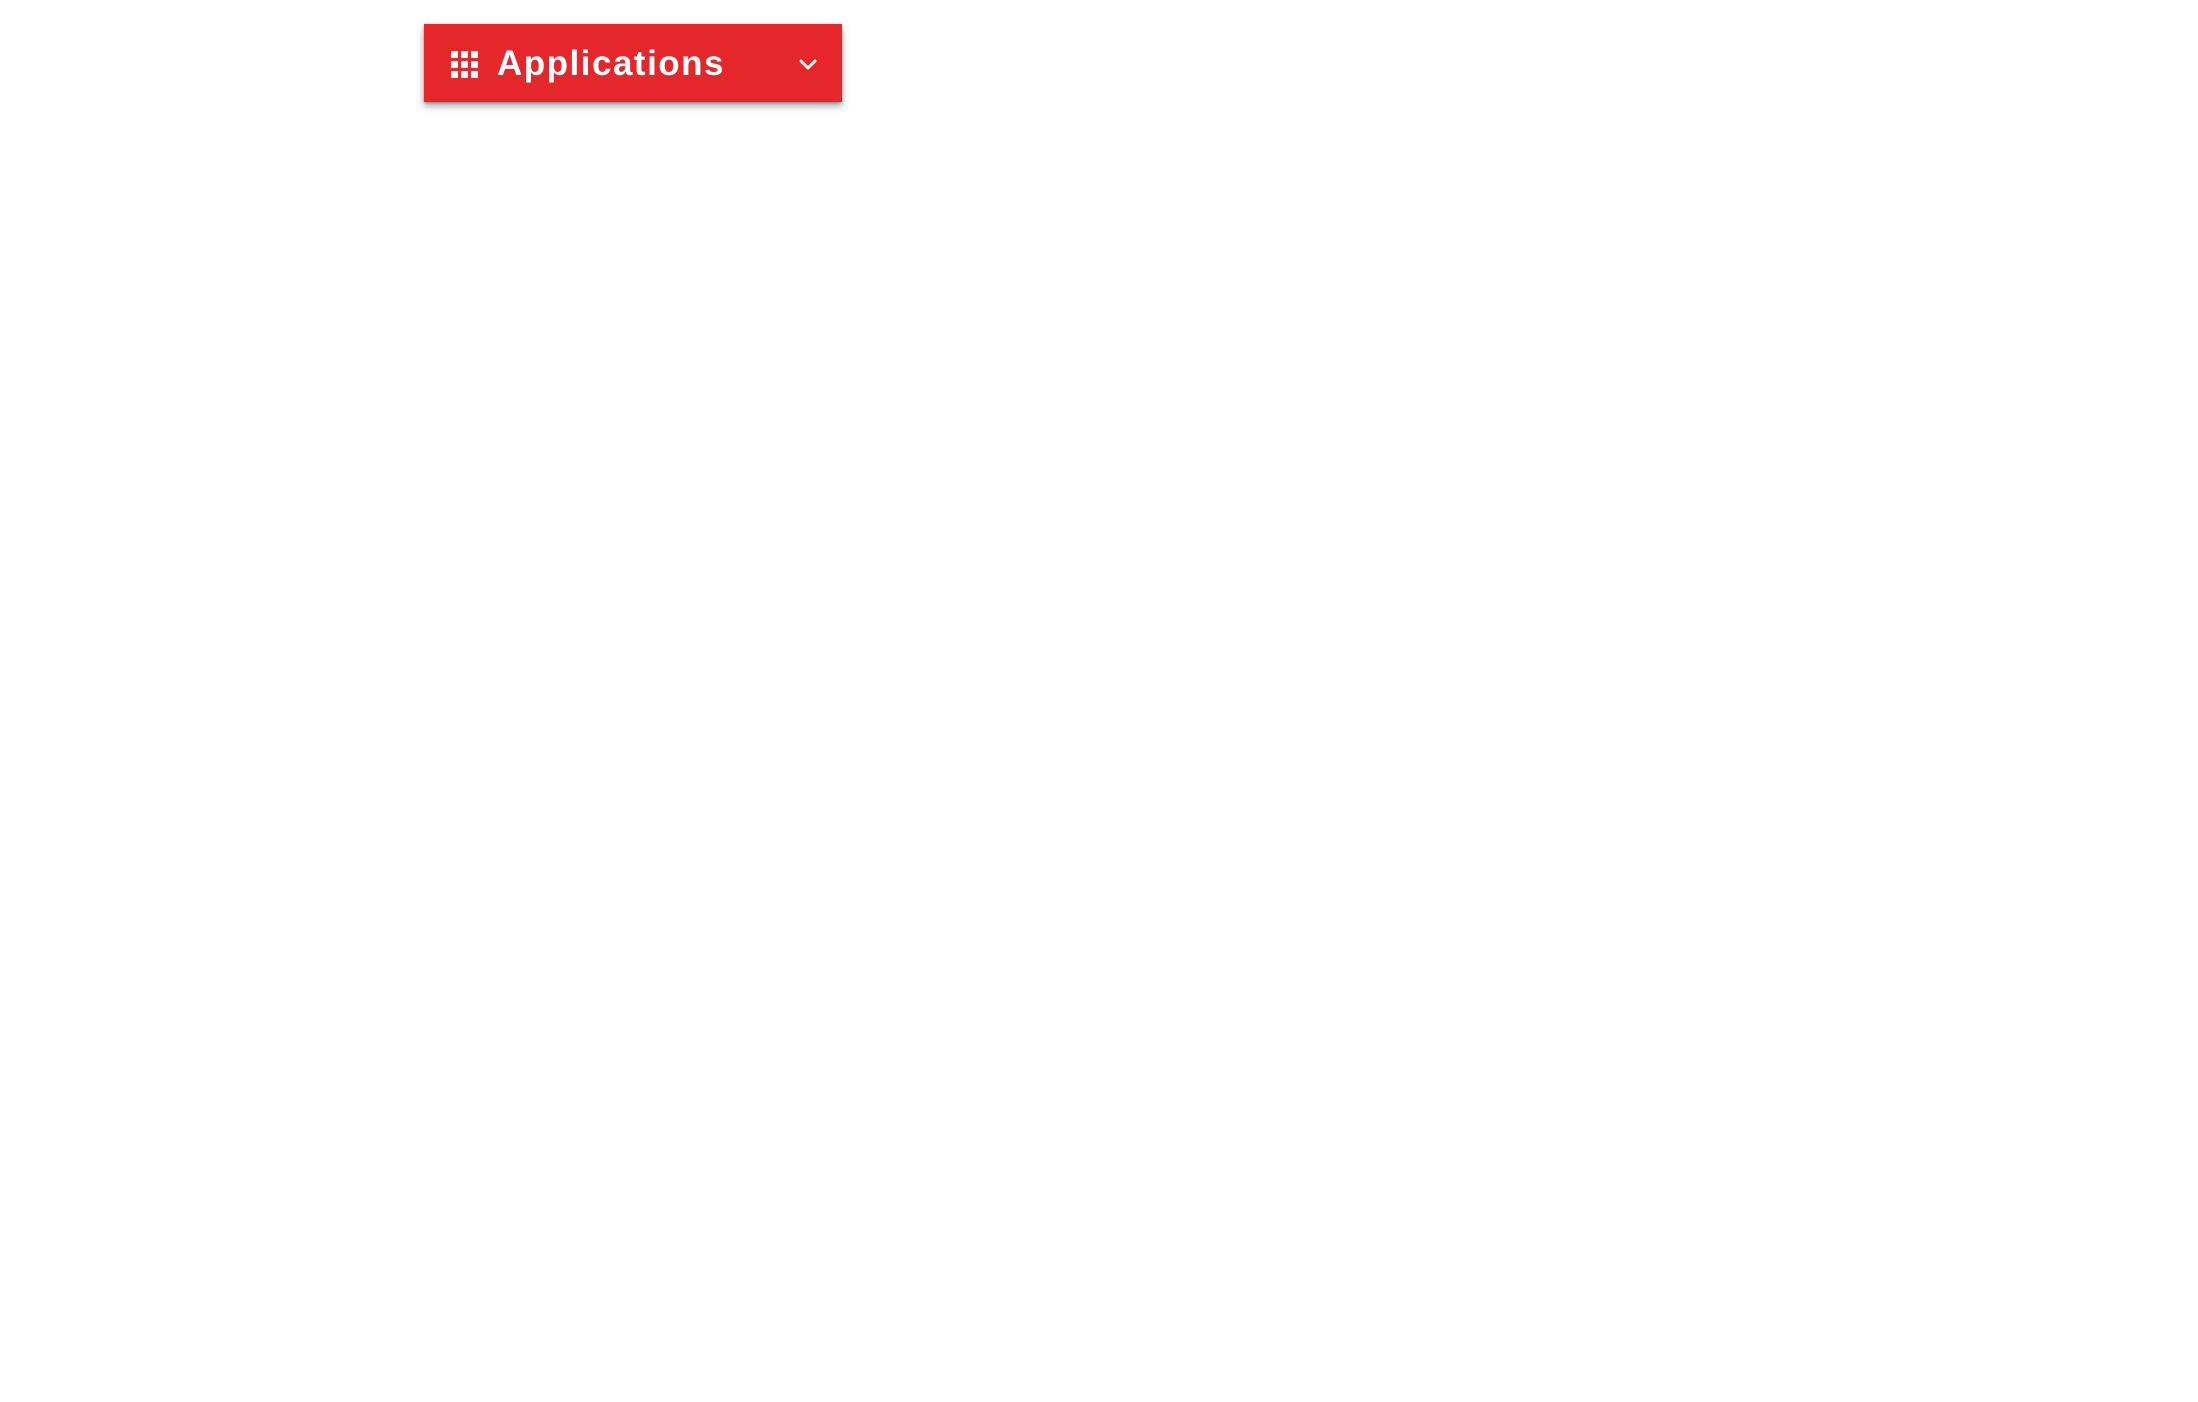 The width and height of the screenshot is (2198, 1402). Describe the element at coordinates (464, 64) in the screenshot. I see `apps-grid-icon` at that location.